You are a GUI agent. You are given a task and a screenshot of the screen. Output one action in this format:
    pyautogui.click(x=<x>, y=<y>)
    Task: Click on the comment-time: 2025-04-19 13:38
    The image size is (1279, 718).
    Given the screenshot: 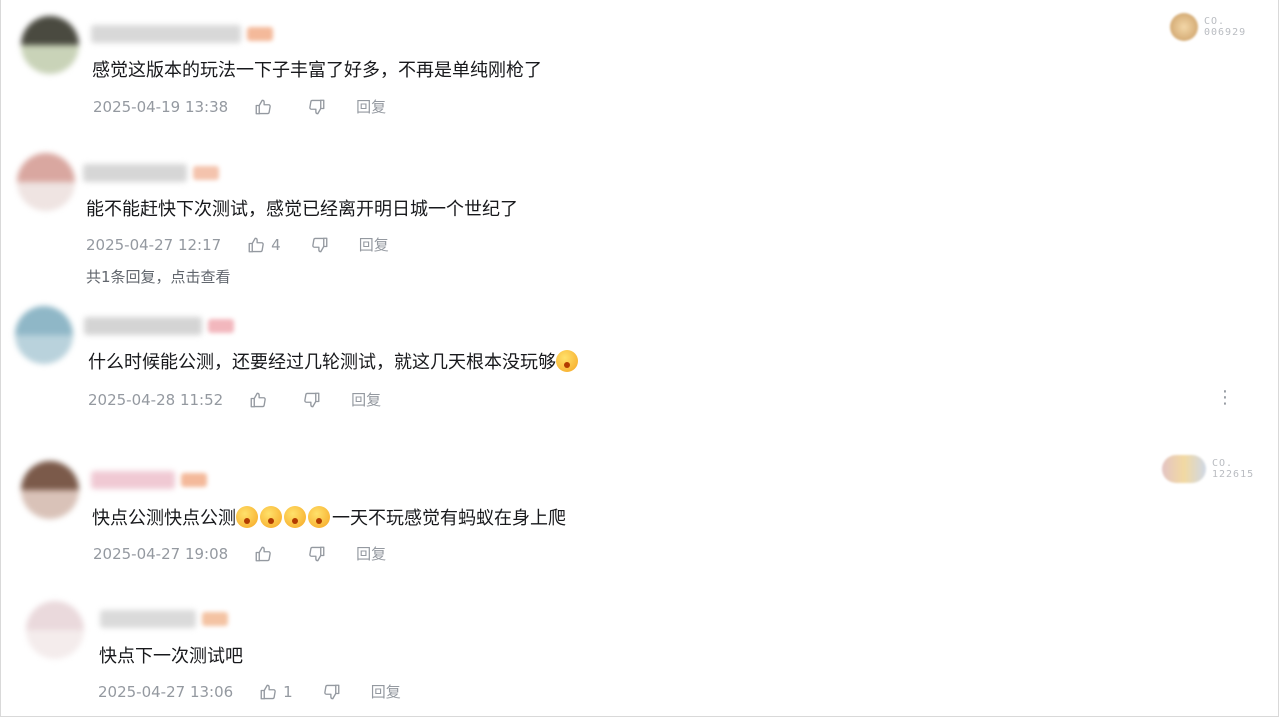 What is the action you would take?
    pyautogui.click(x=161, y=106)
    